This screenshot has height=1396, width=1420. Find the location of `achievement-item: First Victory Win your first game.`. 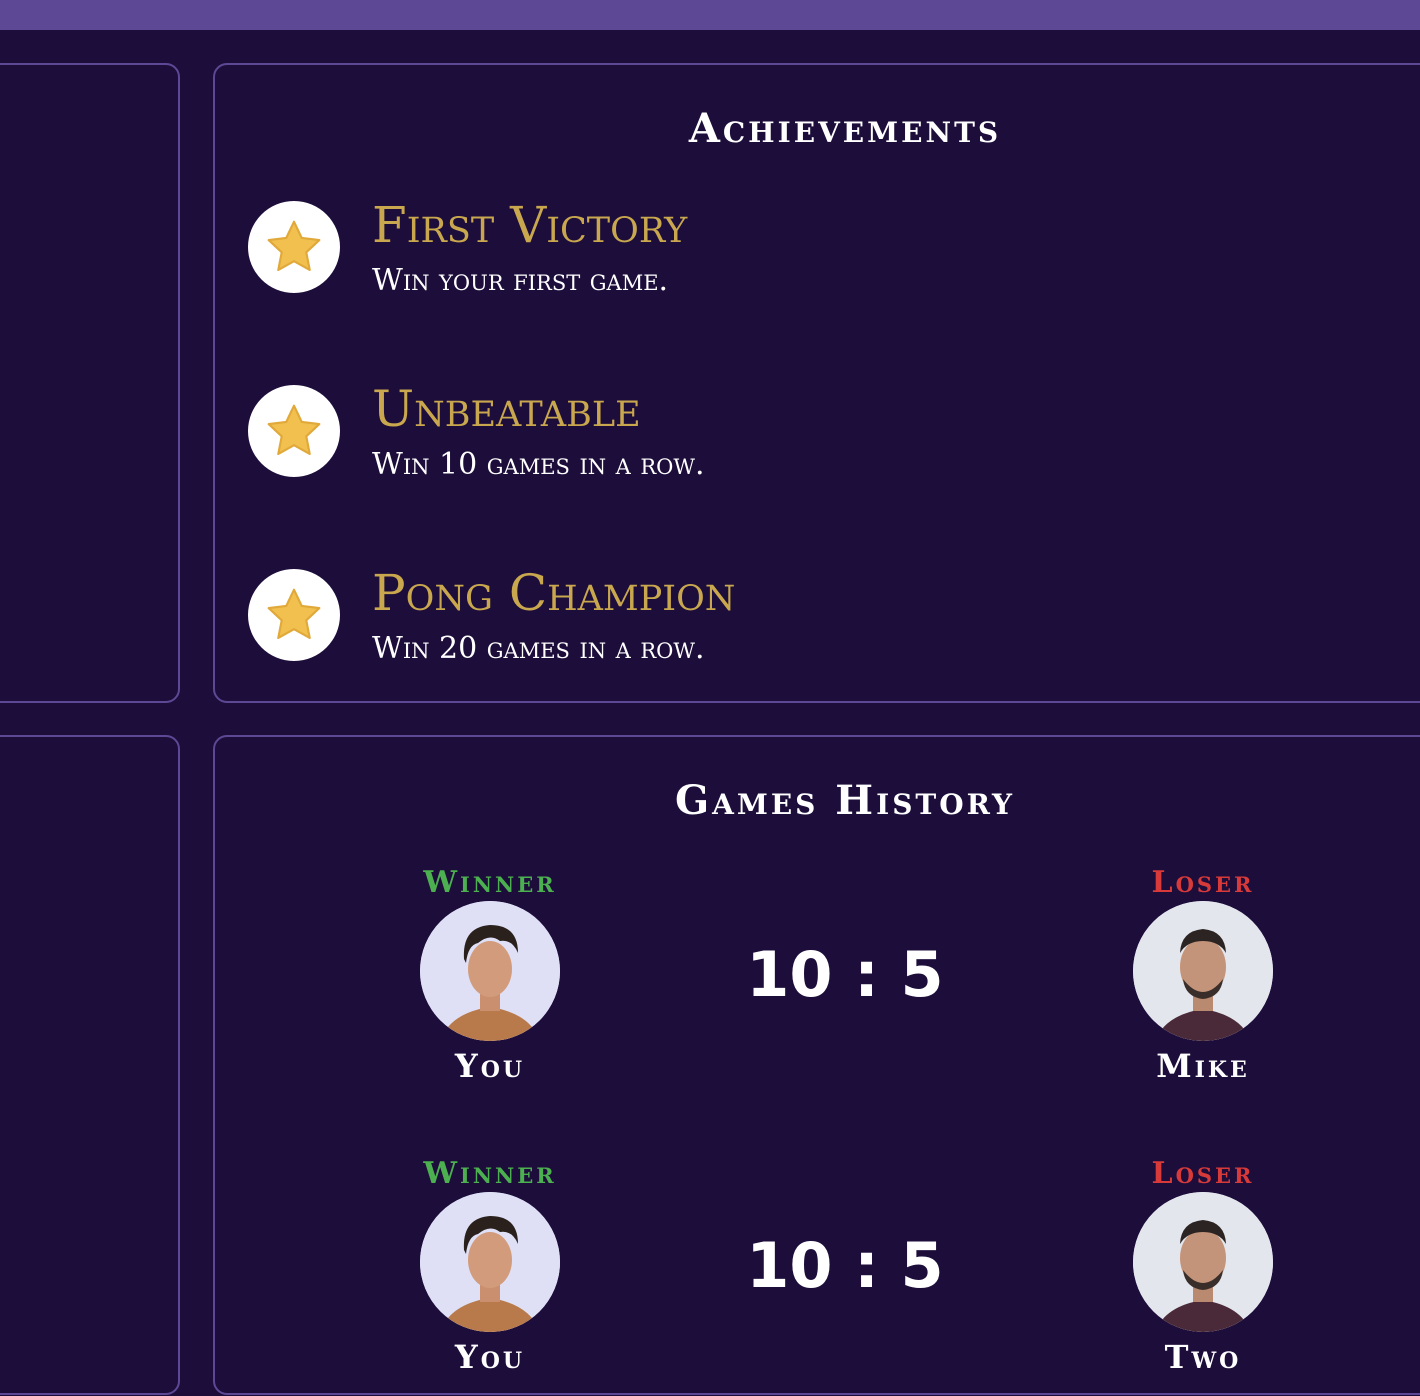

achievement-item: First Victory Win your first game. is located at coordinates (698, 248).